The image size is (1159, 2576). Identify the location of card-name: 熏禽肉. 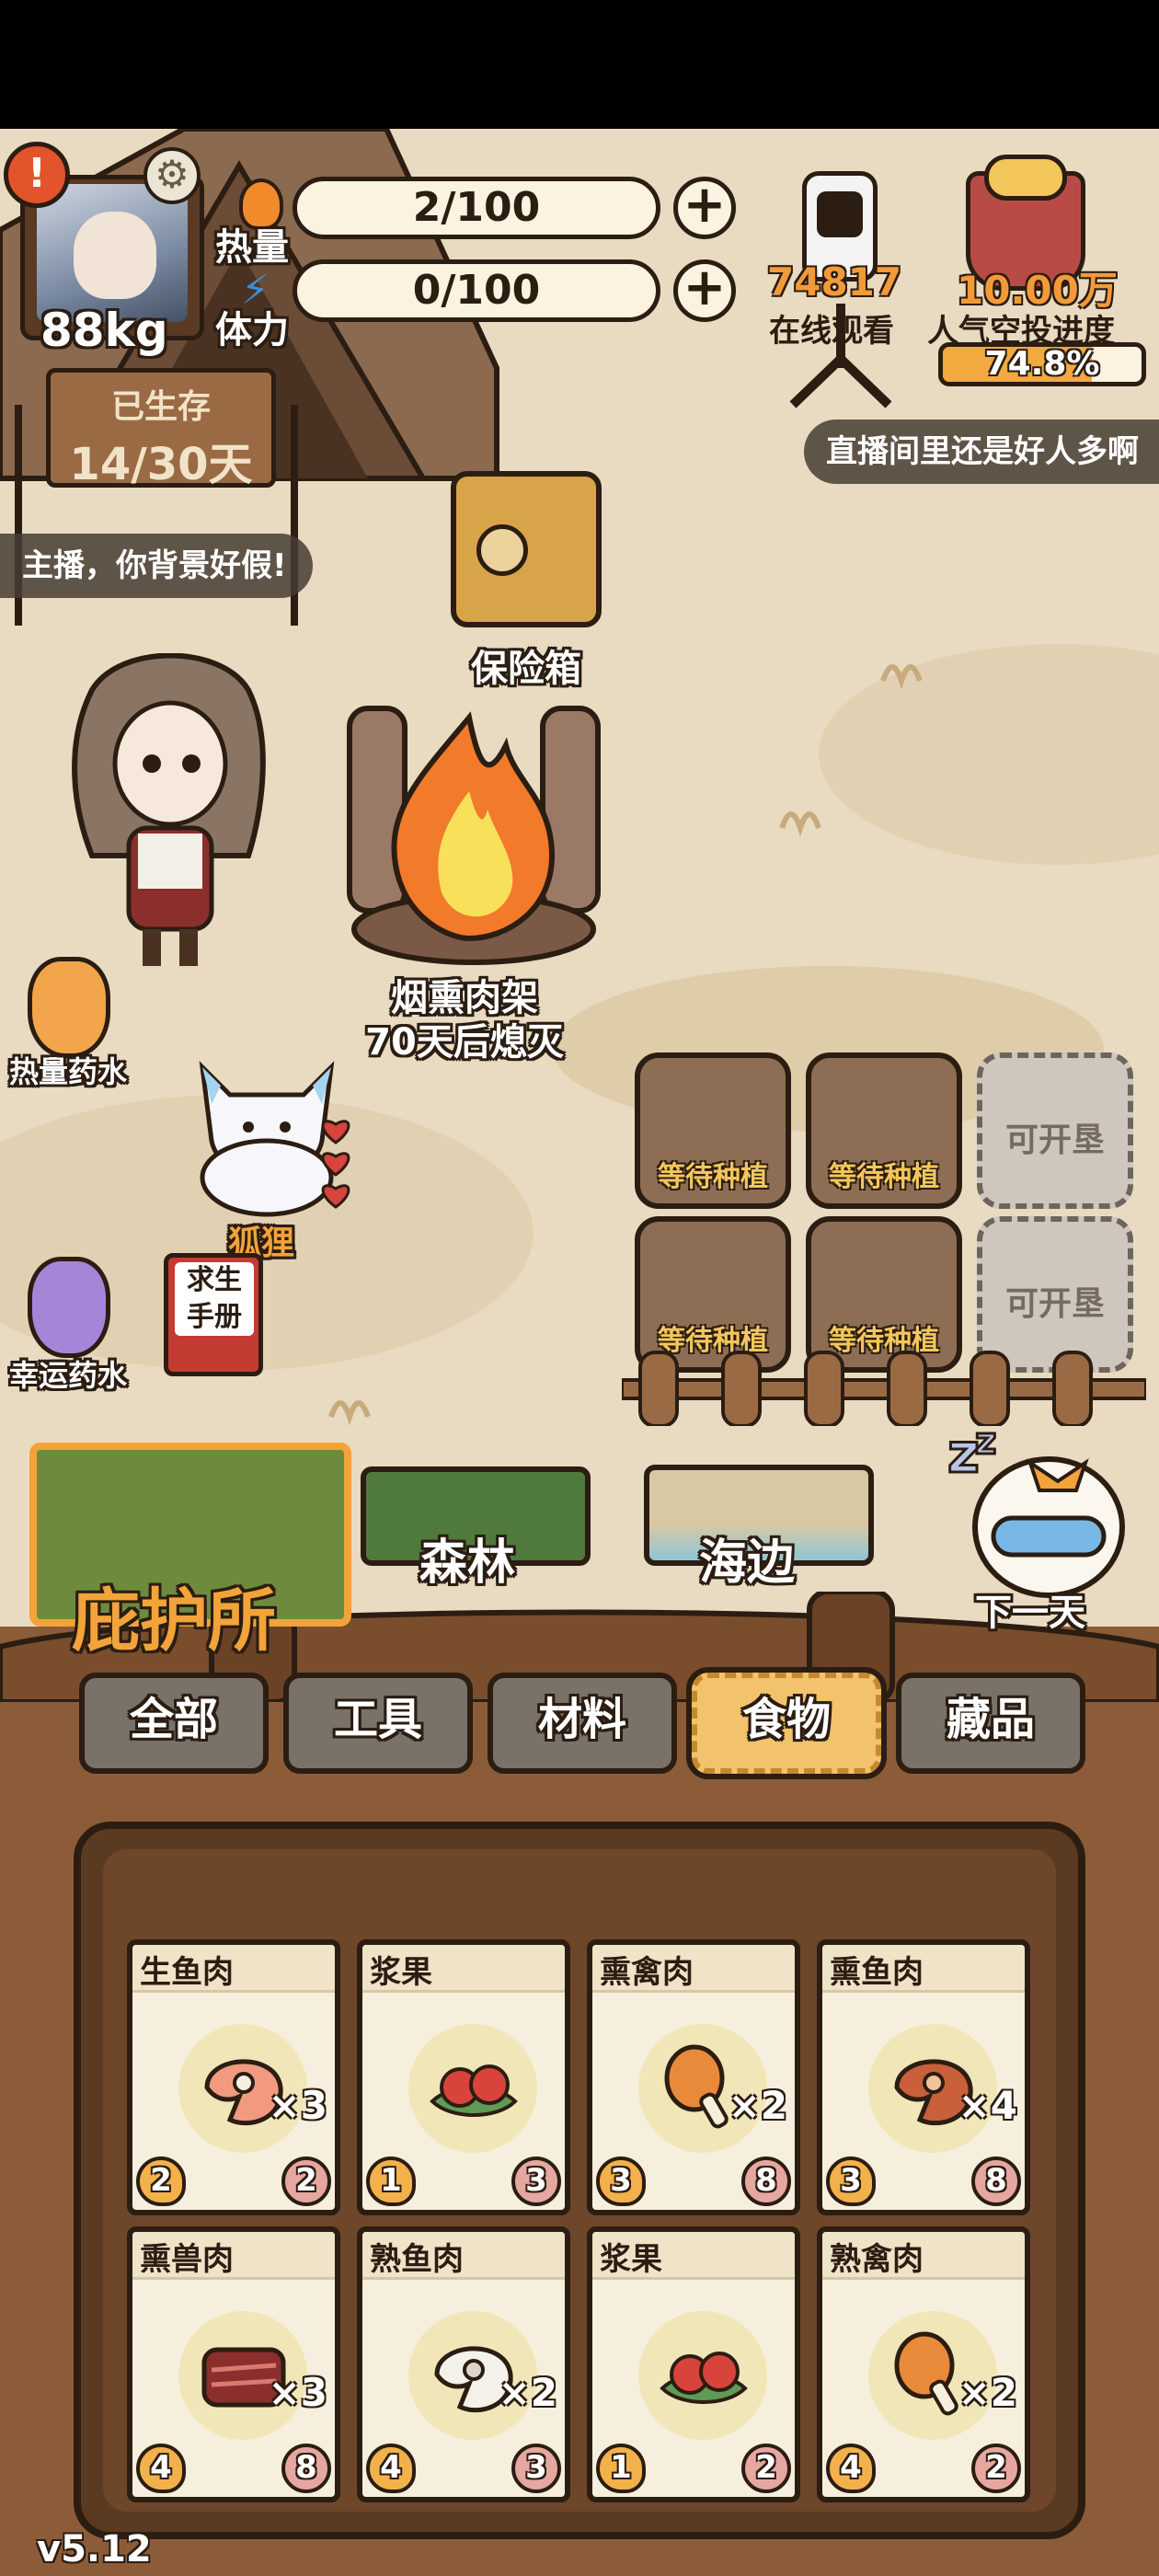
(647, 1972).